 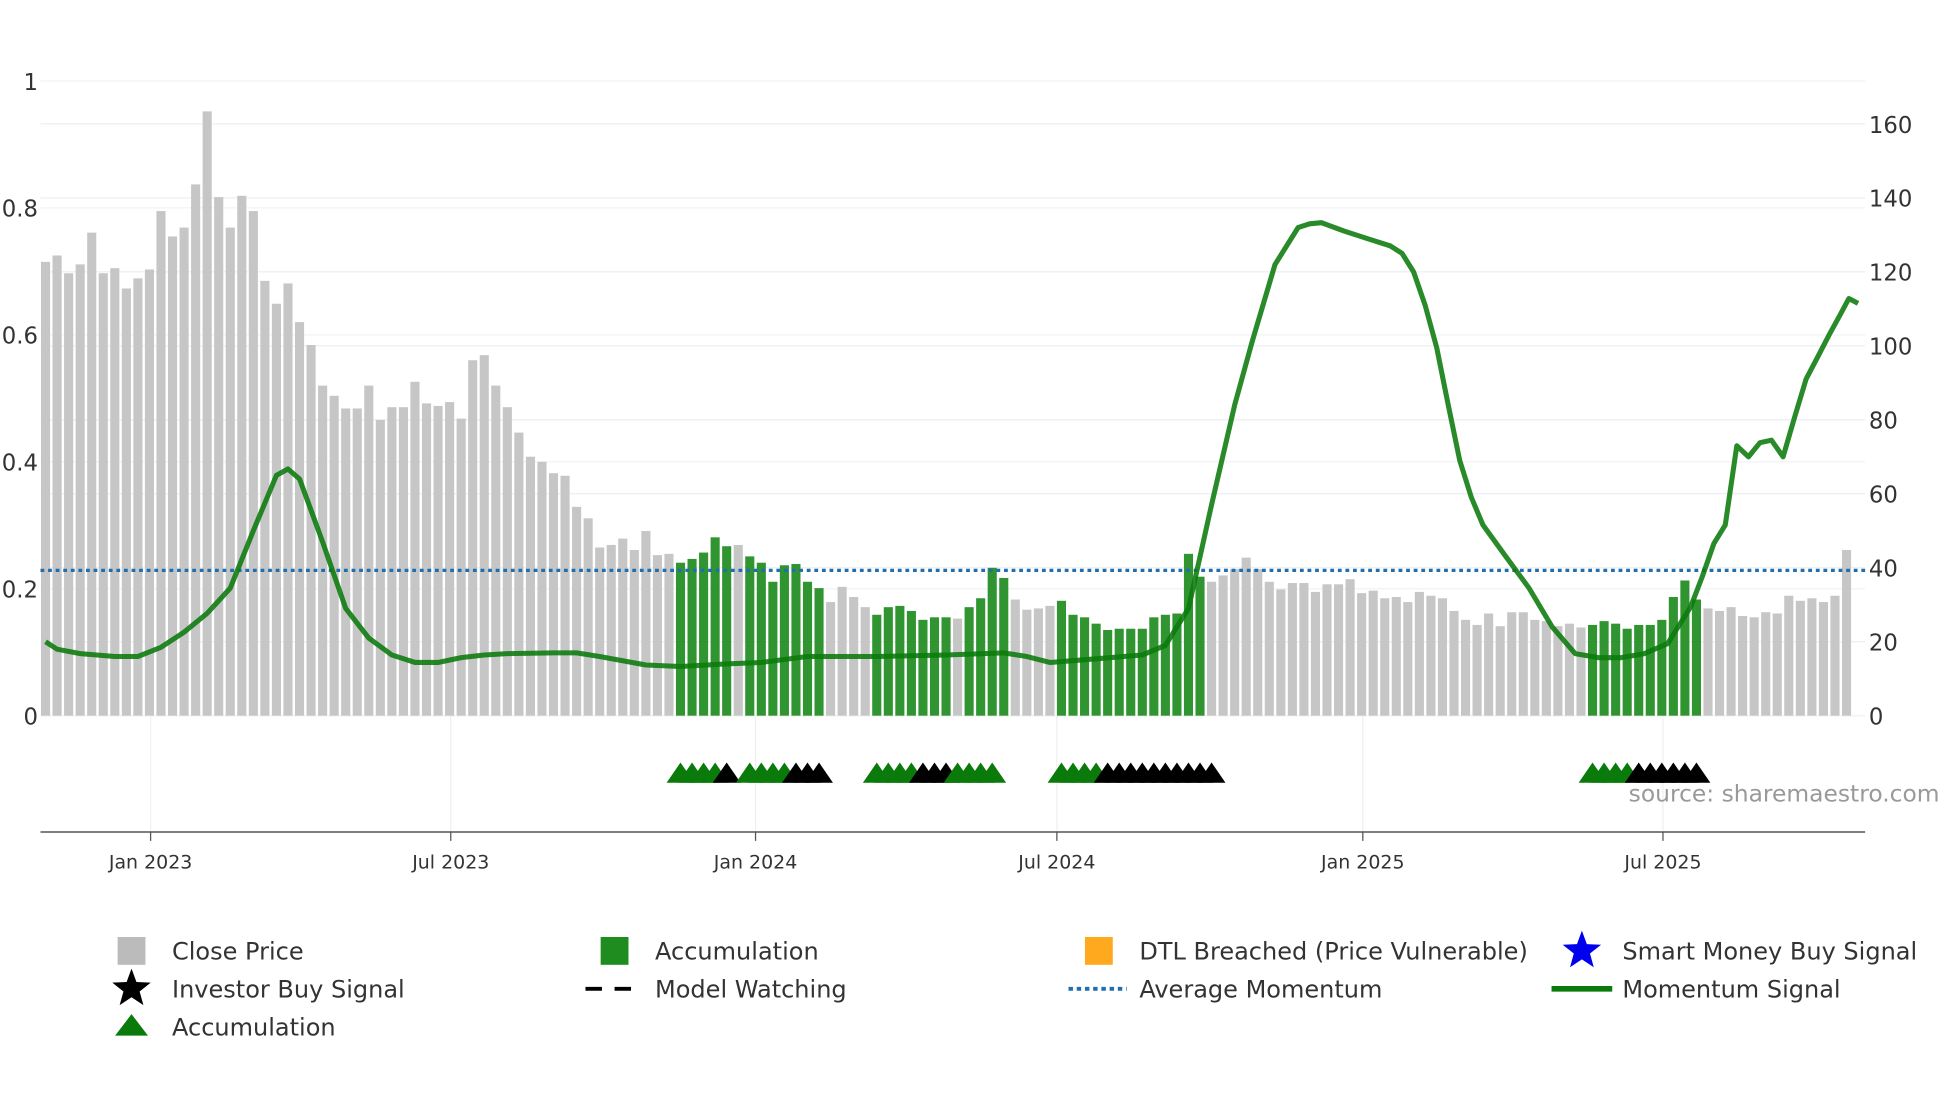 What do you see at coordinates (1883, 570) in the screenshot?
I see `right-y-tick-label: 40` at bounding box center [1883, 570].